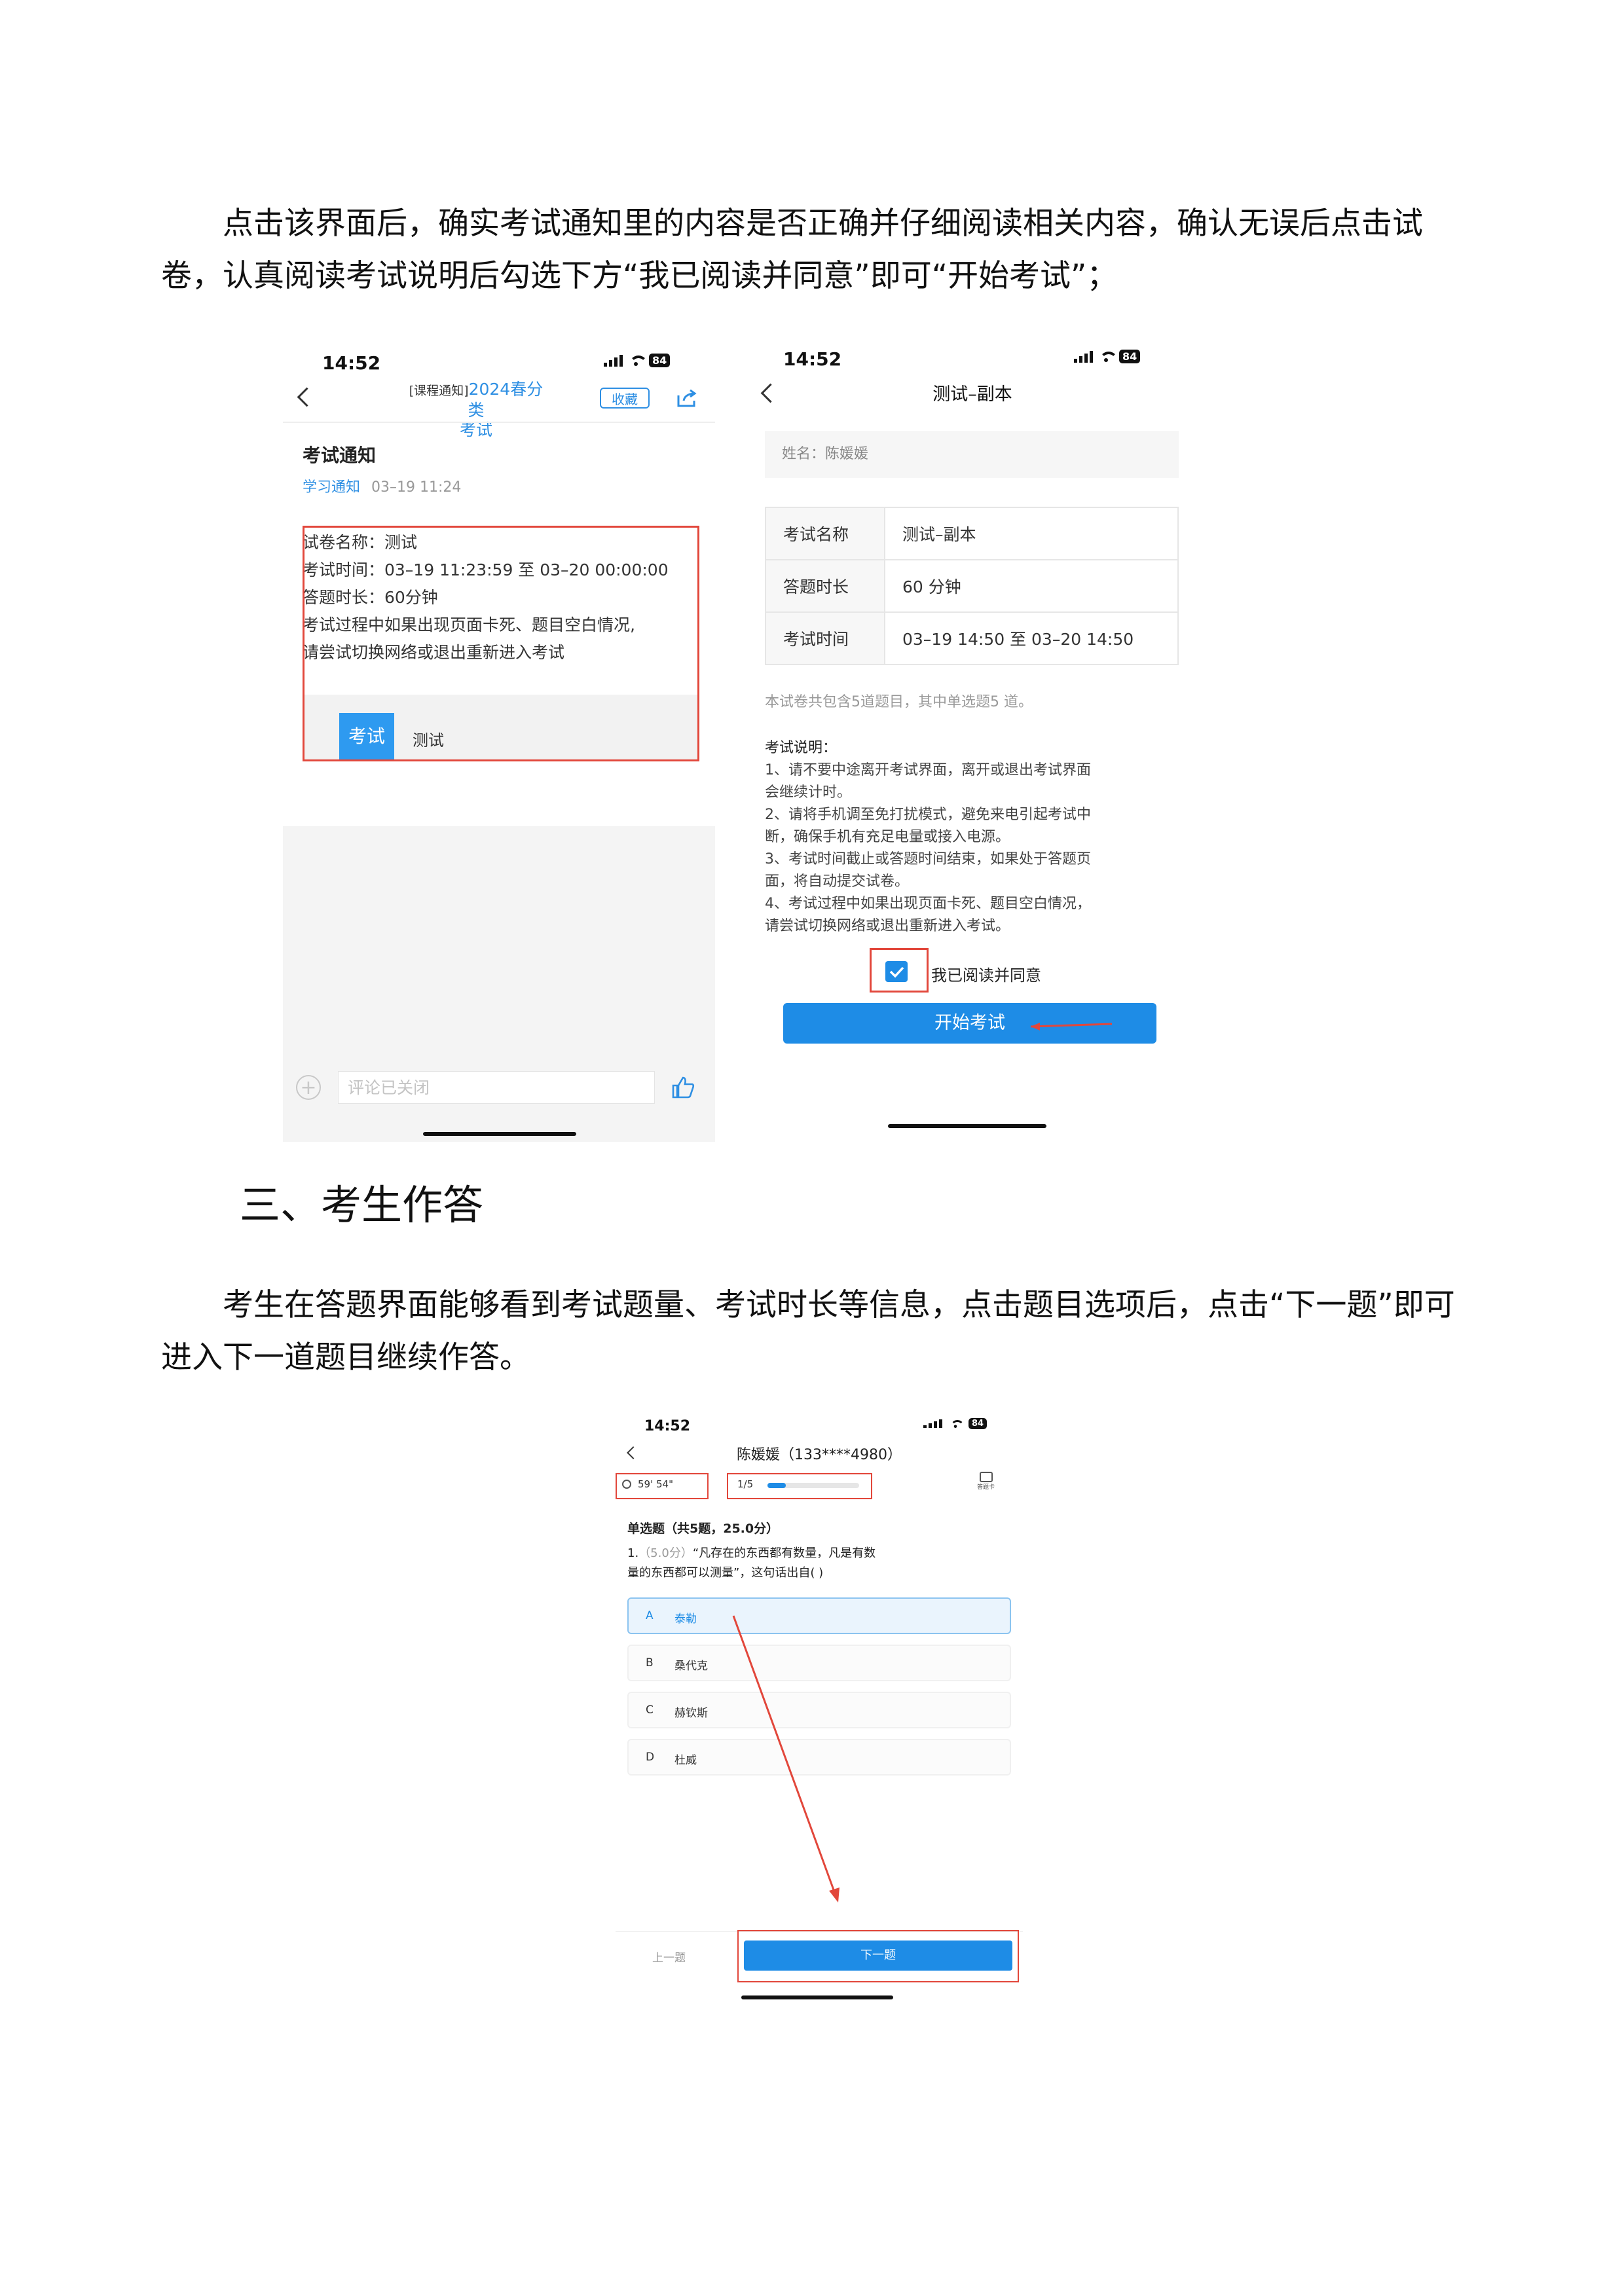 This screenshot has width=1624, height=2296. What do you see at coordinates (825, 586) in the screenshot?
I see `table-key: 答题时长` at bounding box center [825, 586].